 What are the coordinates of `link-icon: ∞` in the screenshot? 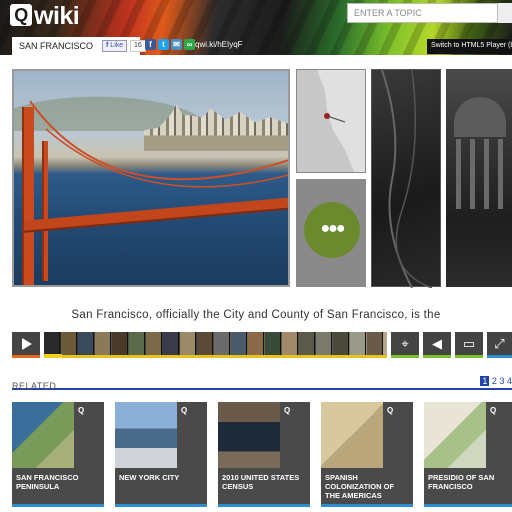 It's located at (189, 44).